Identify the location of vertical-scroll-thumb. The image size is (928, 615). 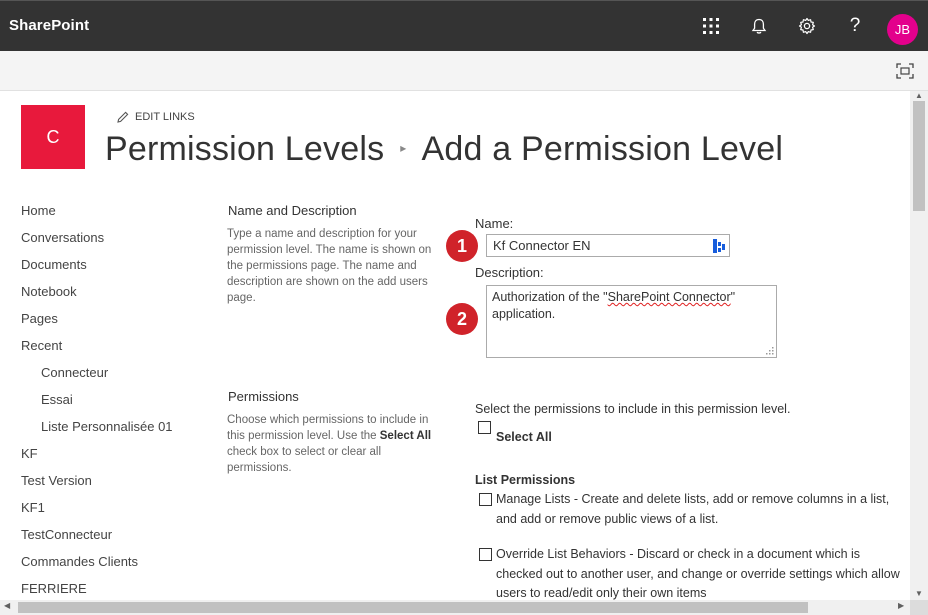
(919, 156).